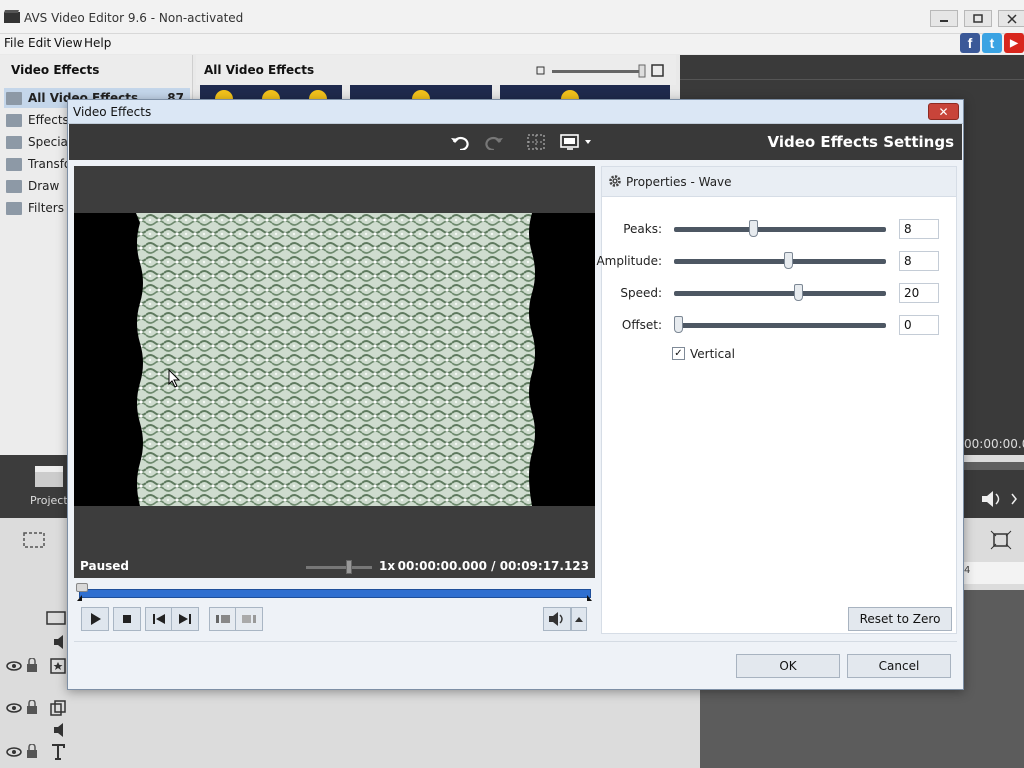 This screenshot has width=1024, height=768. Describe the element at coordinates (919, 229) in the screenshot. I see `peaks-input` at that location.